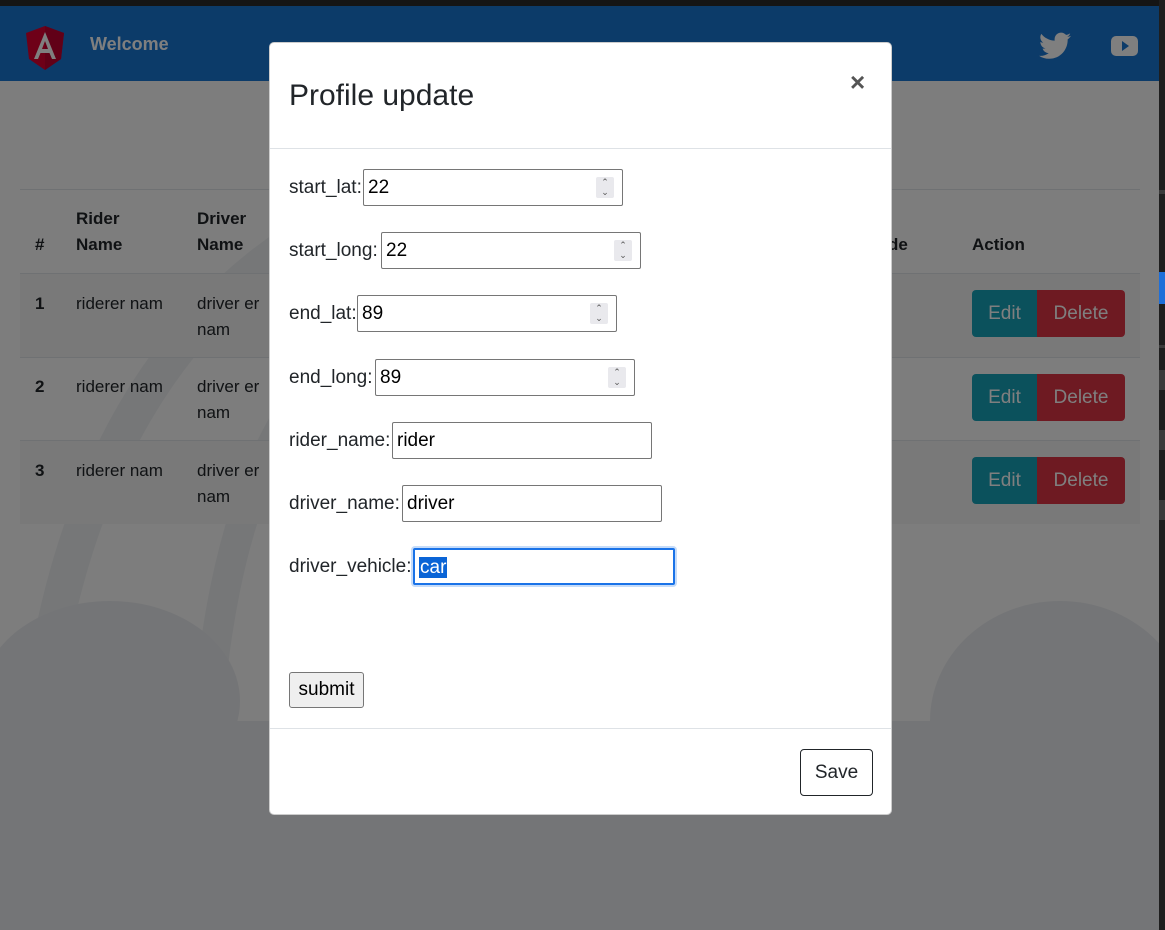 This screenshot has width=1165, height=930. I want to click on right-scrollbar, so click(1162, 465).